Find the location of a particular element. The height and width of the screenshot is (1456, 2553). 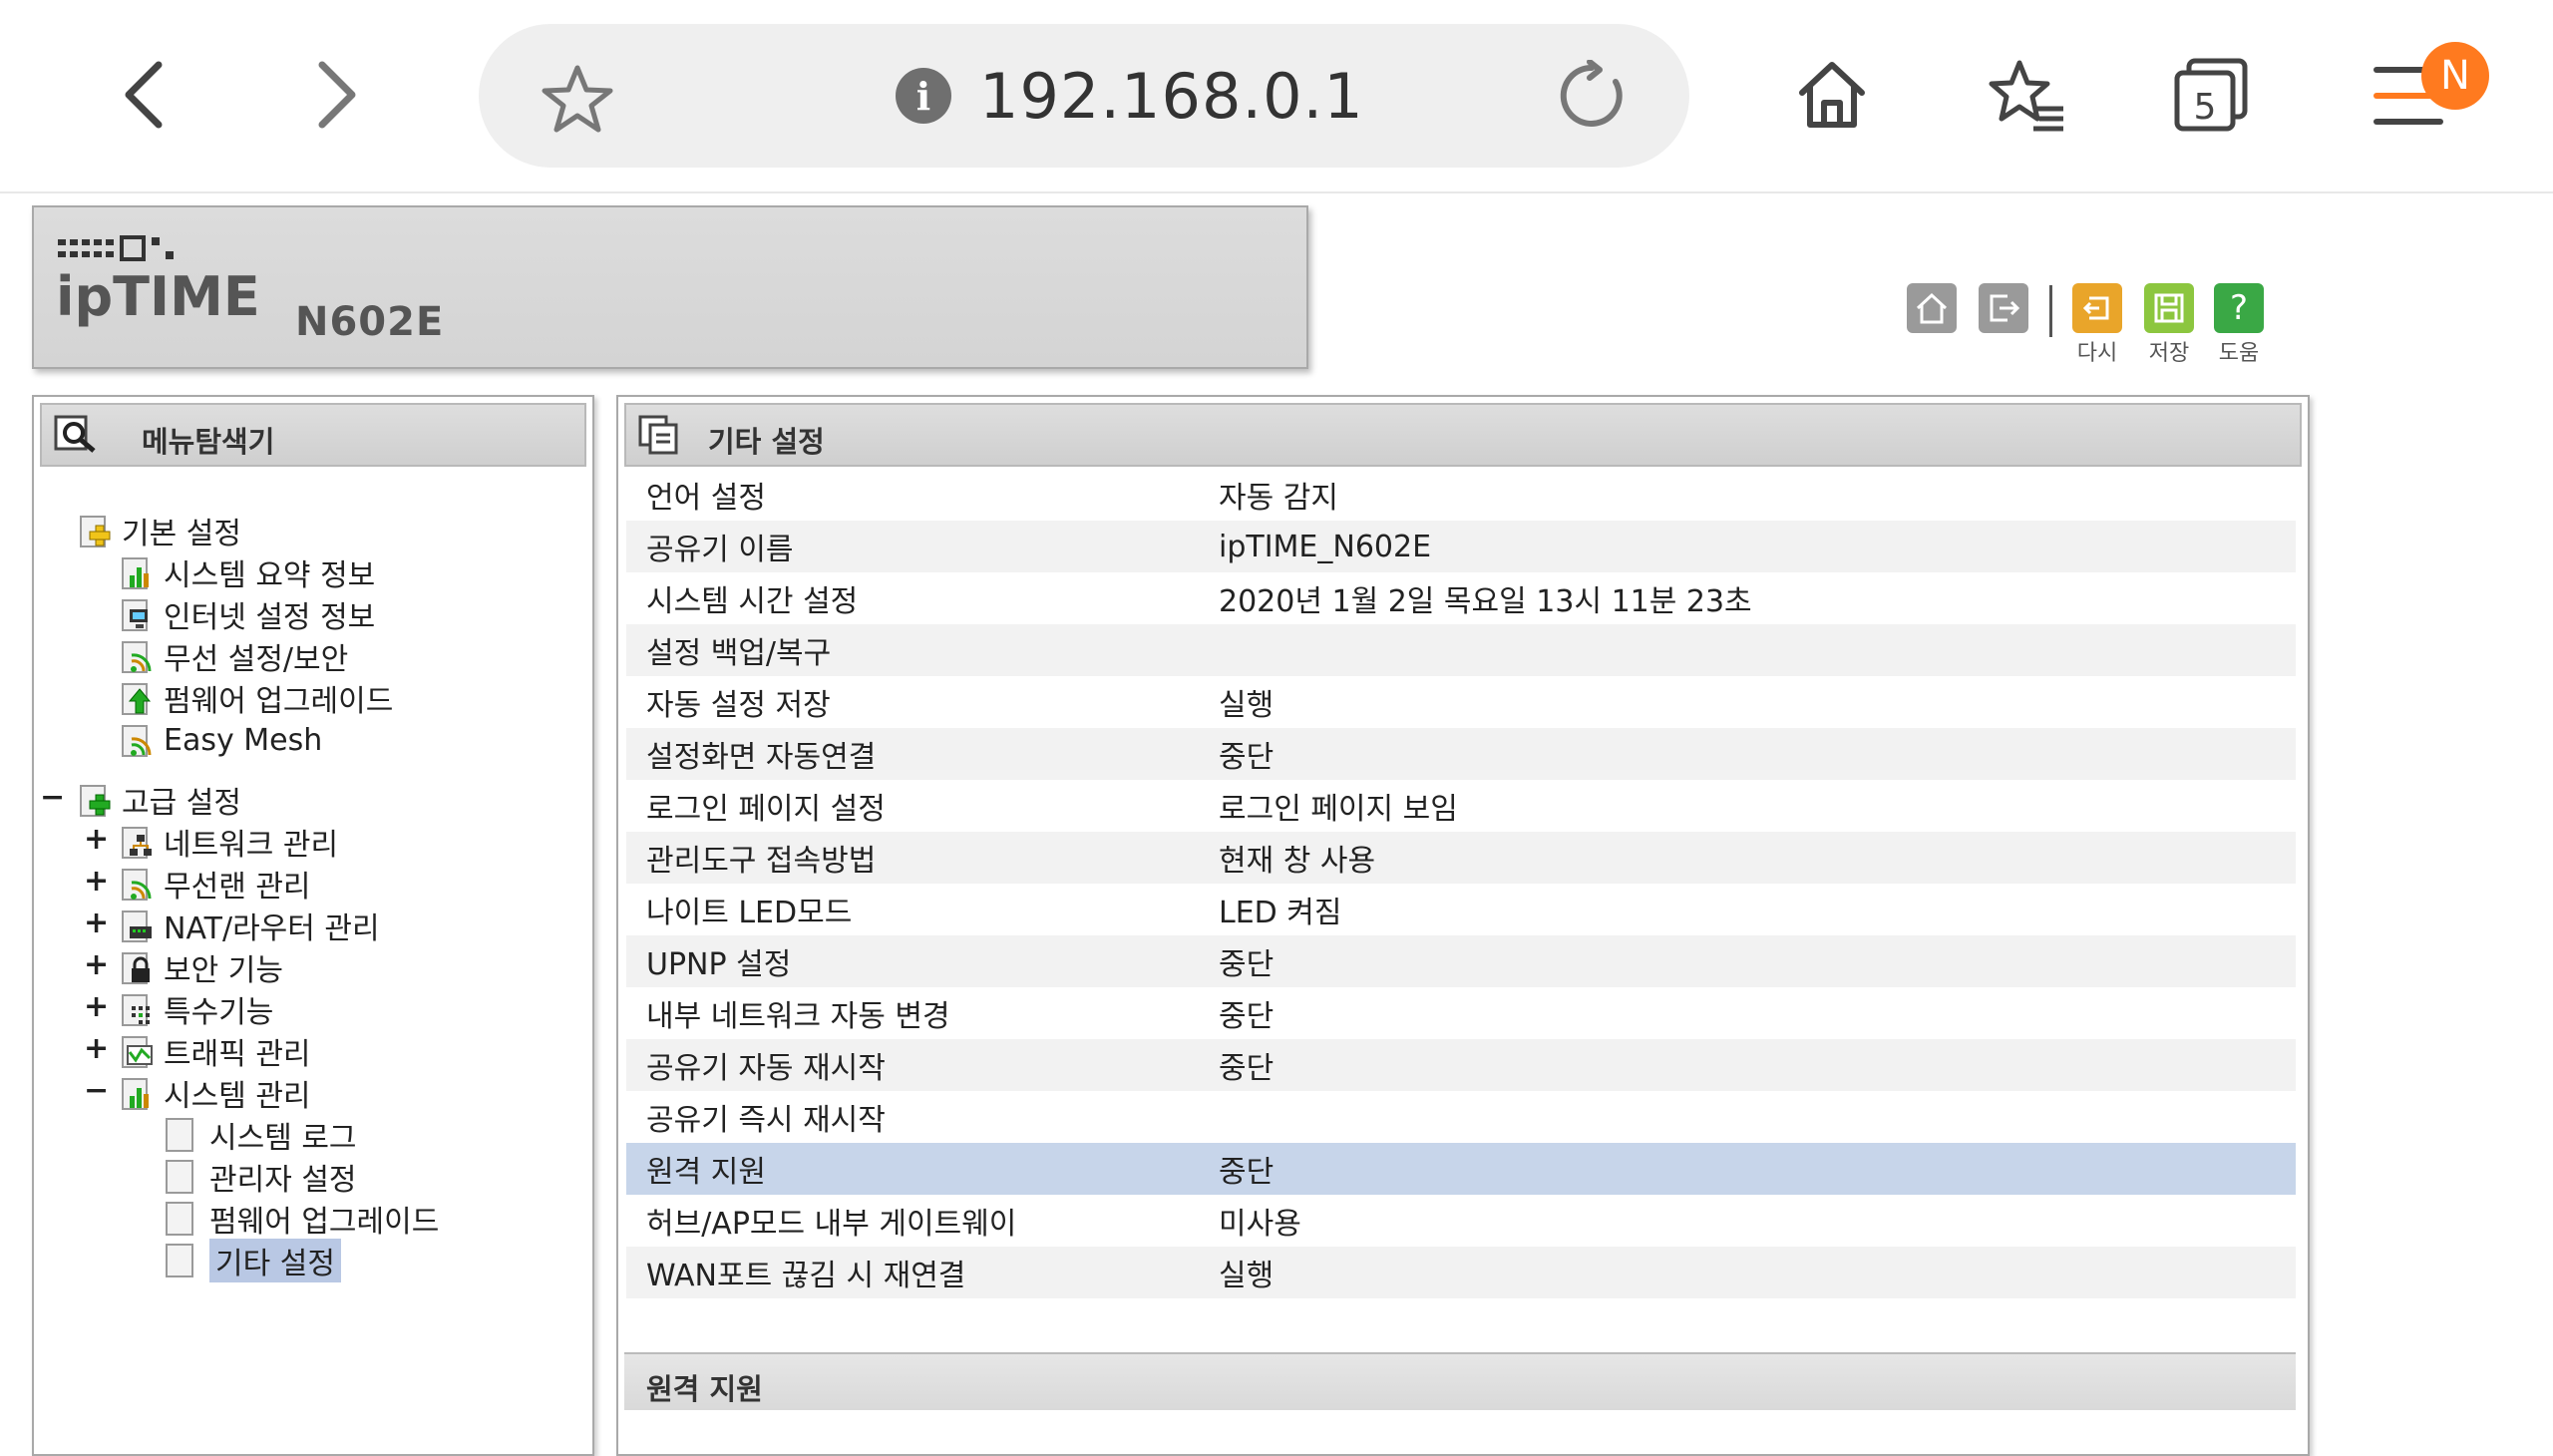

header-help-button: ? is located at coordinates (2239, 308).